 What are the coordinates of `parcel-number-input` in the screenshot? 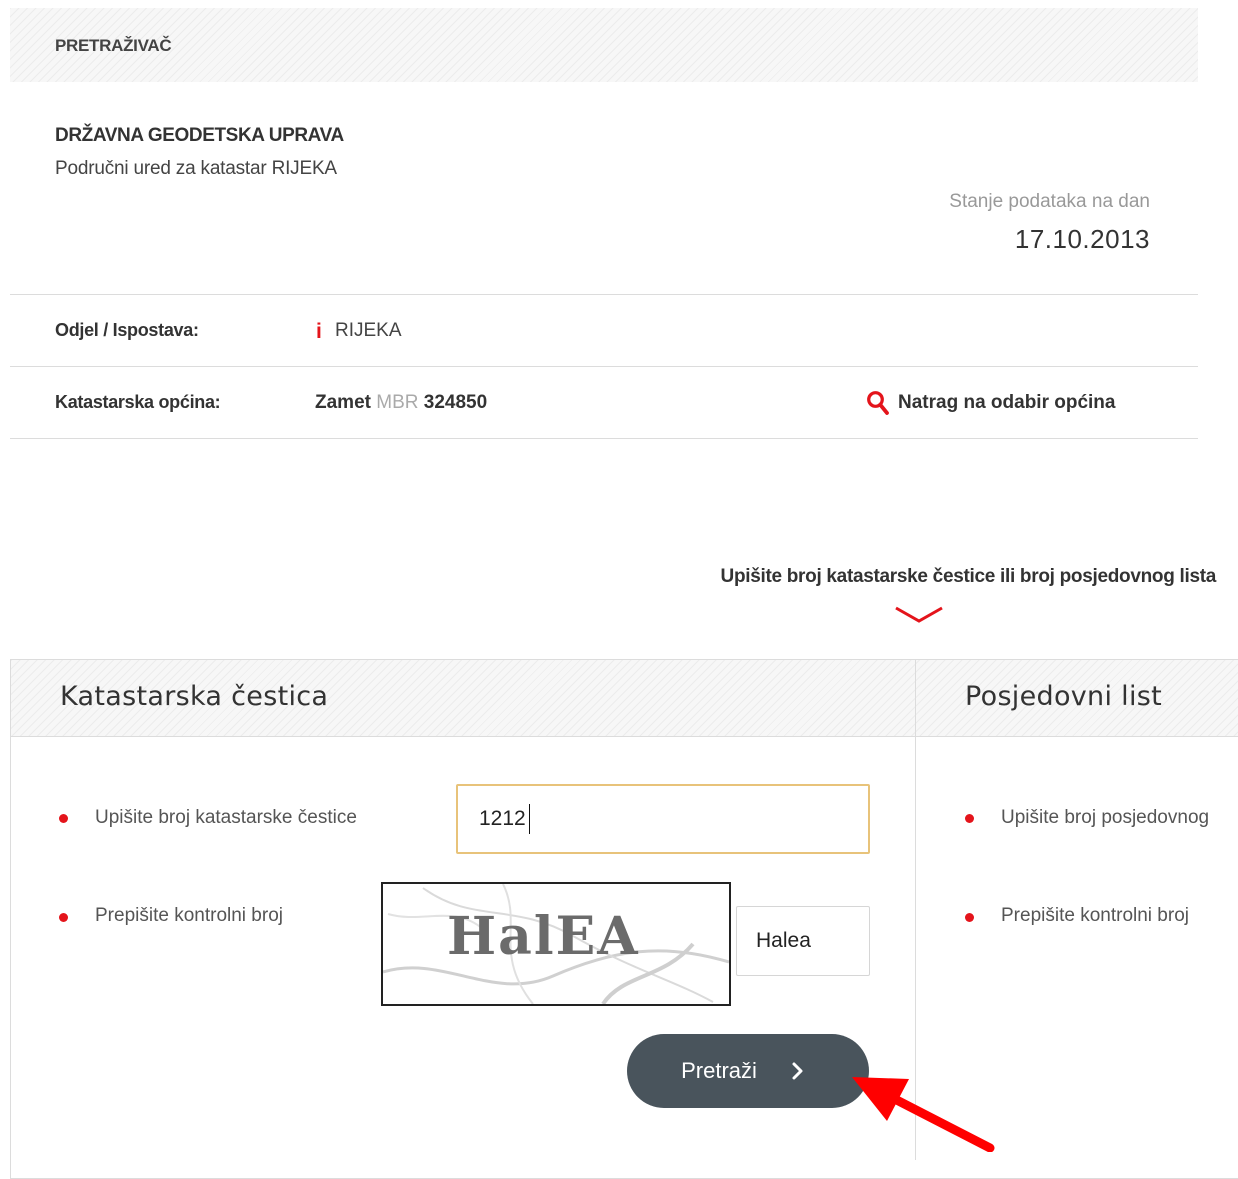 It's located at (663, 819).